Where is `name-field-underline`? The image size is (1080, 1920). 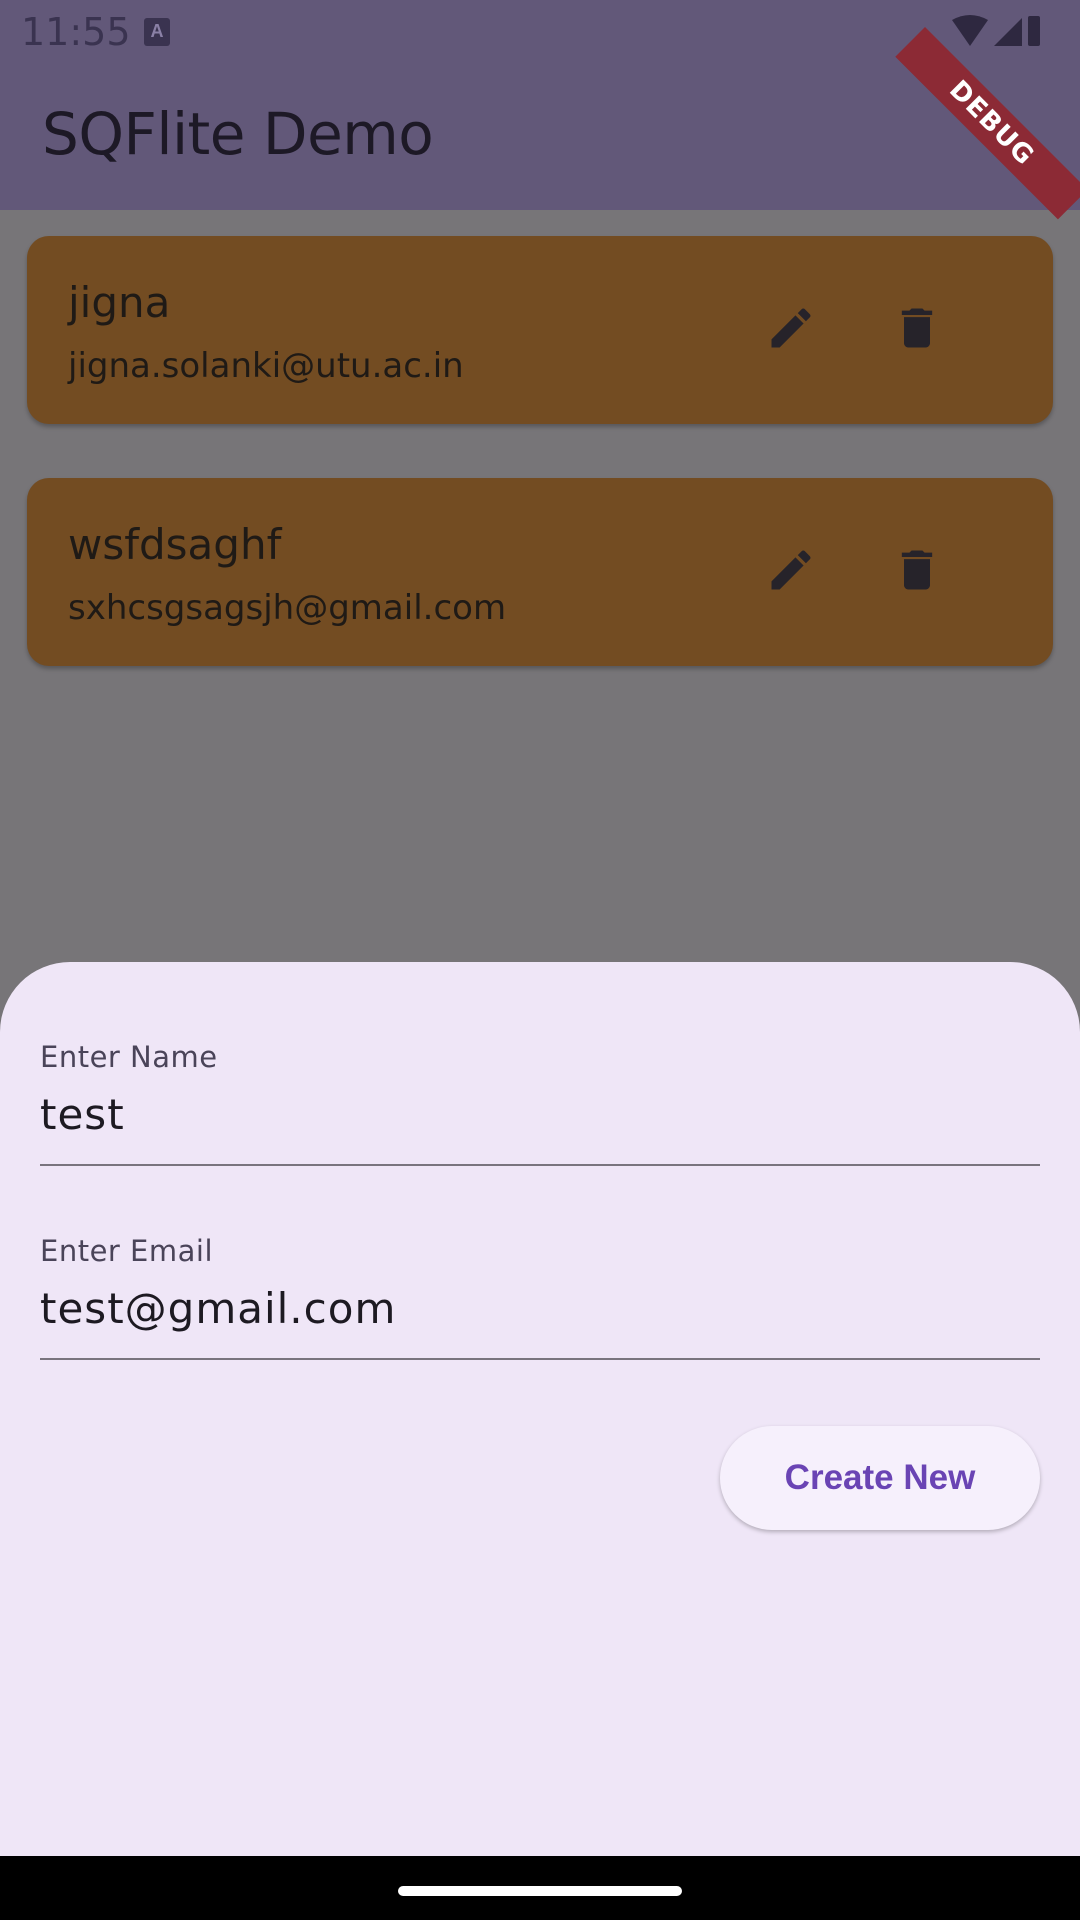 name-field-underline is located at coordinates (540, 1165).